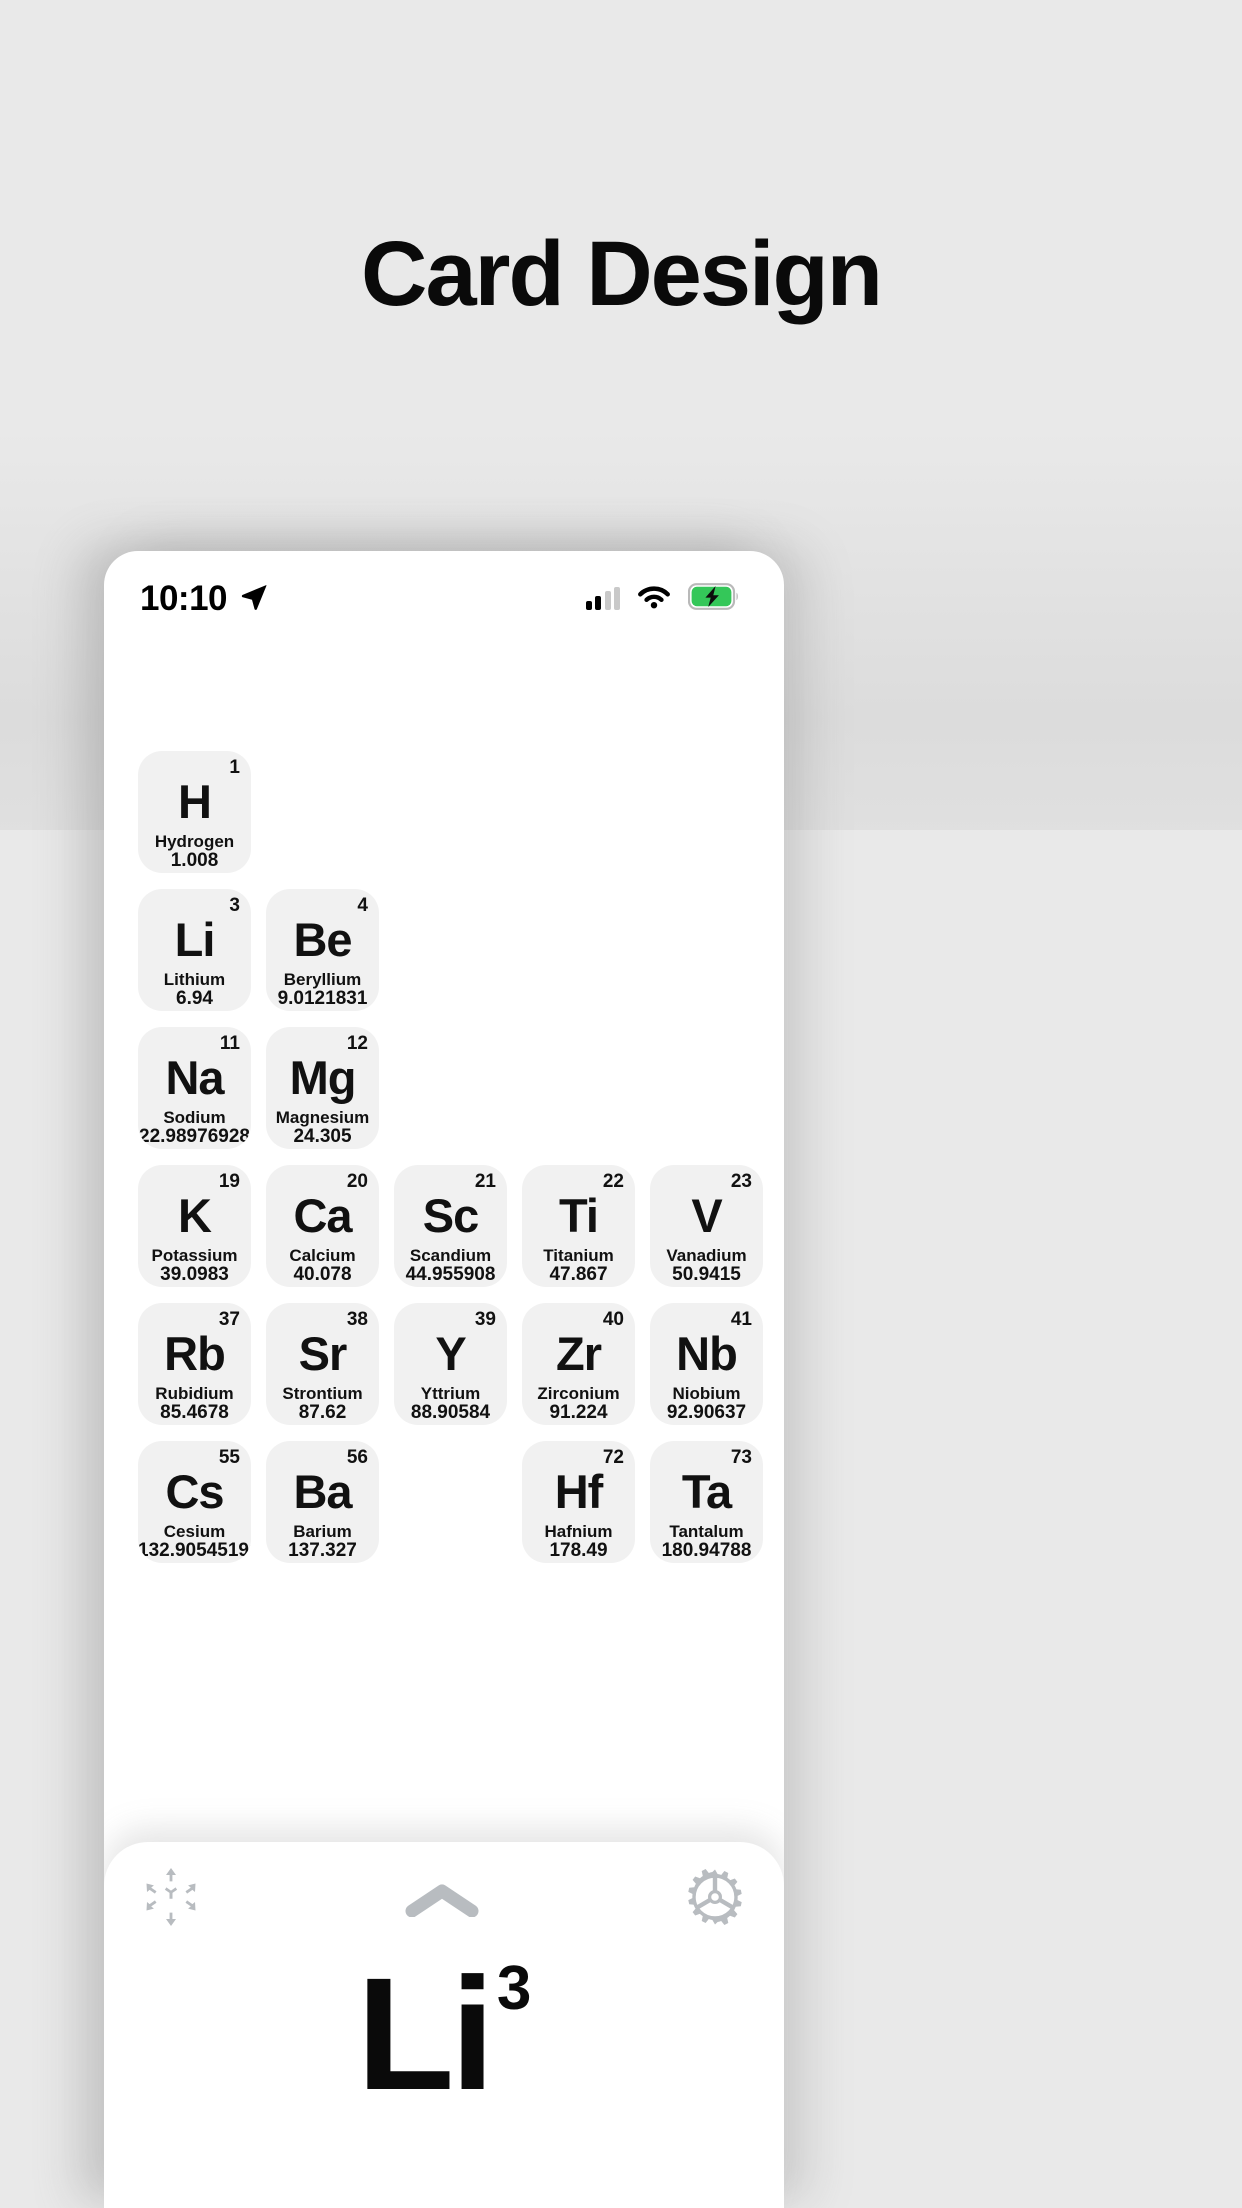  What do you see at coordinates (195, 939) in the screenshot?
I see `element-symbol: Li` at bounding box center [195, 939].